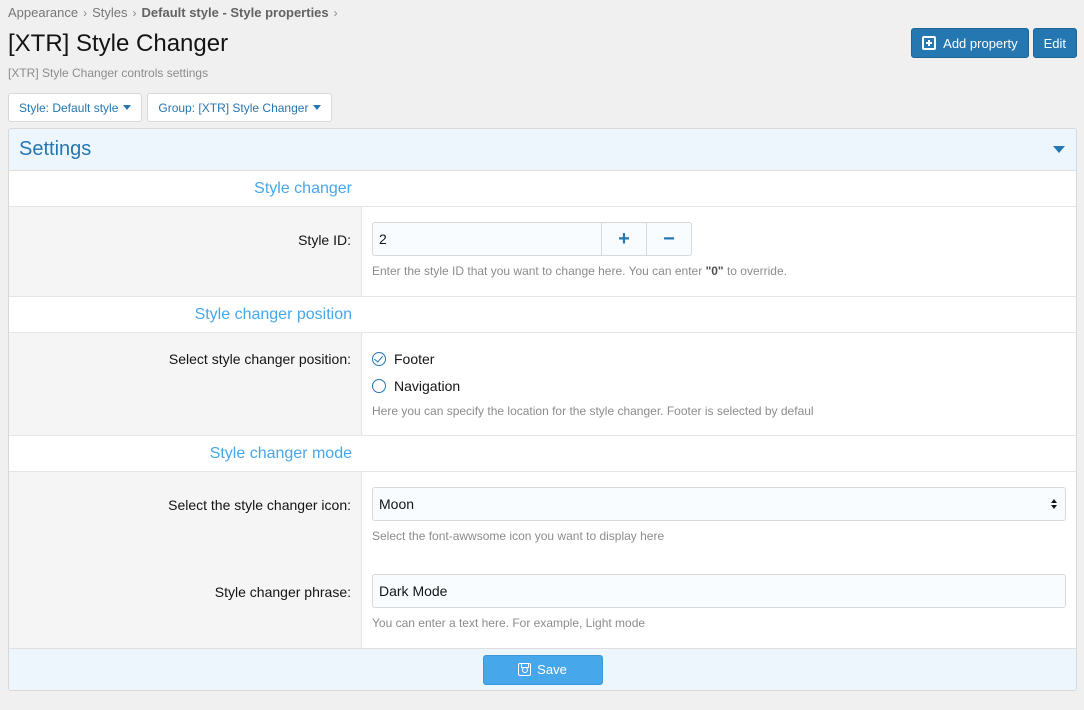 The width and height of the screenshot is (1084, 710). I want to click on style-id-stepper: 2 + −, so click(532, 239).